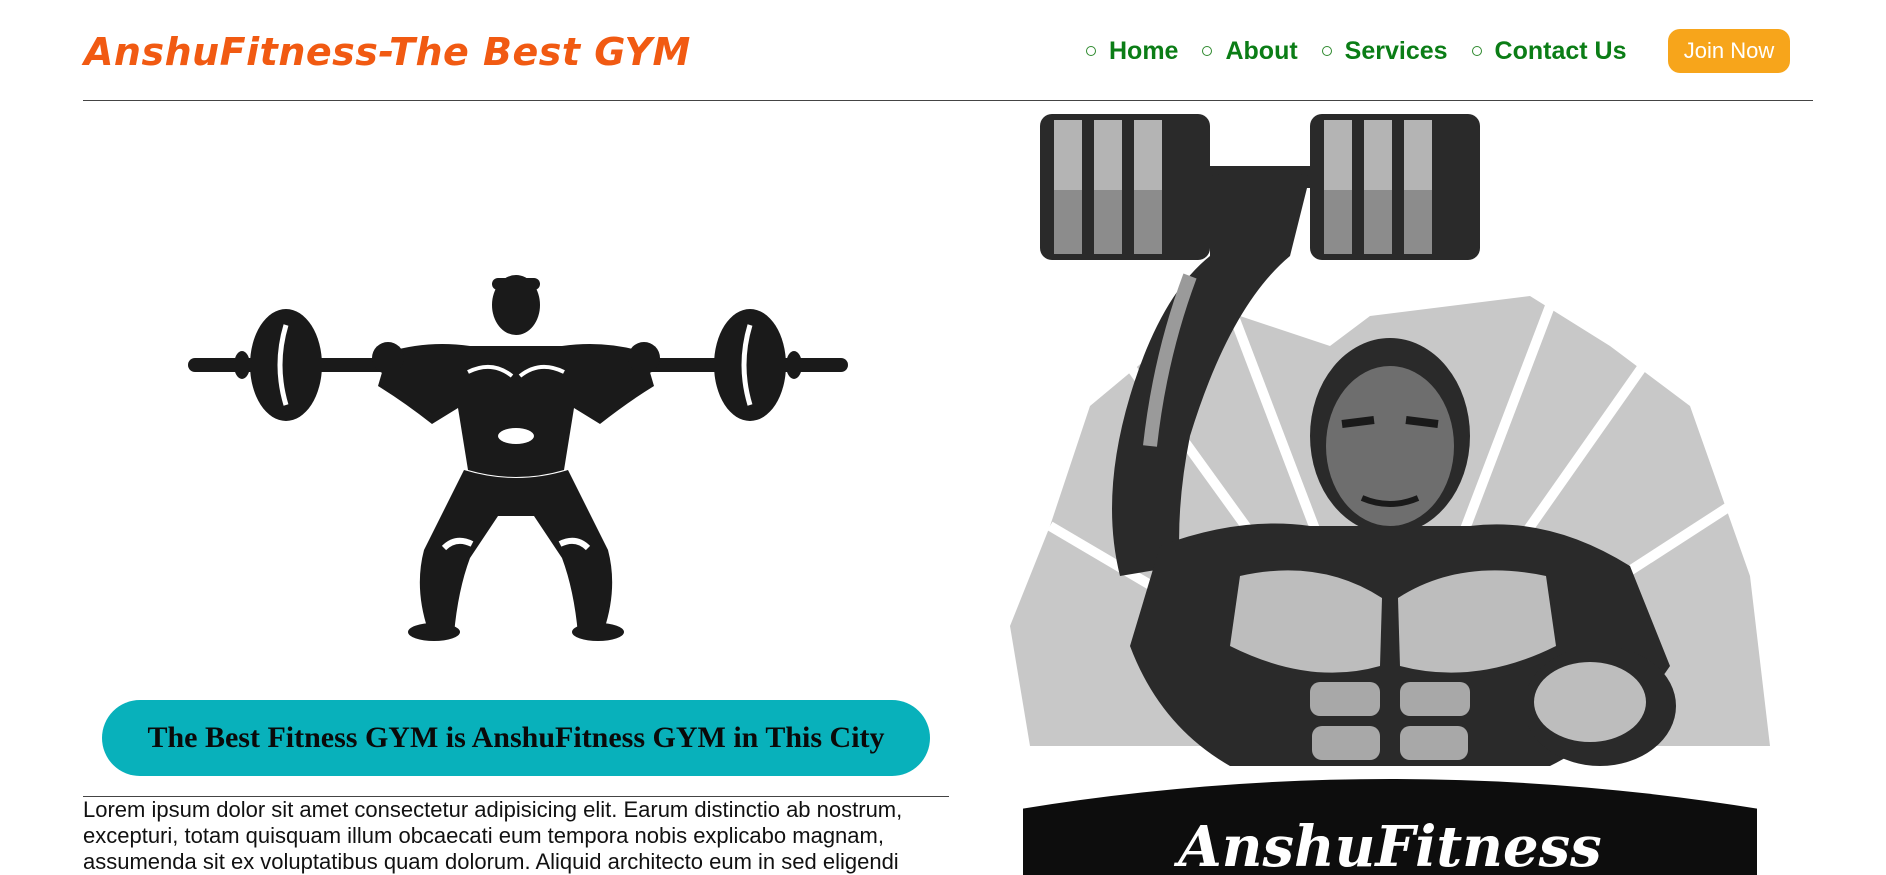 The image size is (1886, 875). Describe the element at coordinates (948, 100) in the screenshot. I see `header-divider` at that location.